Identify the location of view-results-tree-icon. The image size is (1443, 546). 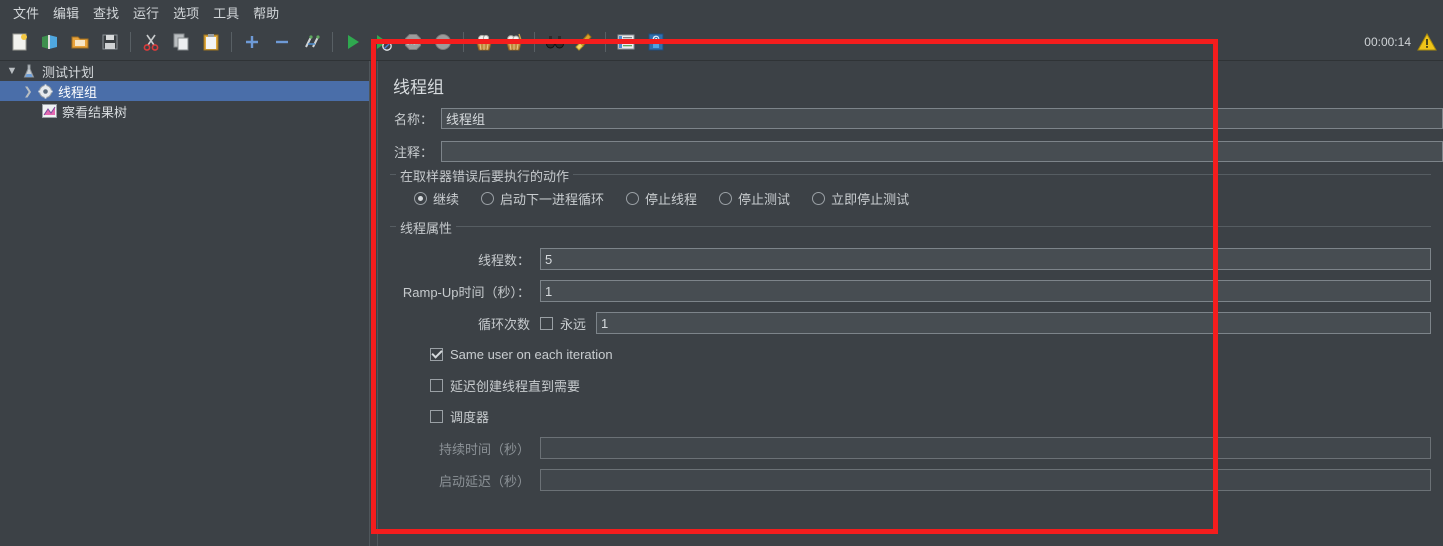
(49, 111).